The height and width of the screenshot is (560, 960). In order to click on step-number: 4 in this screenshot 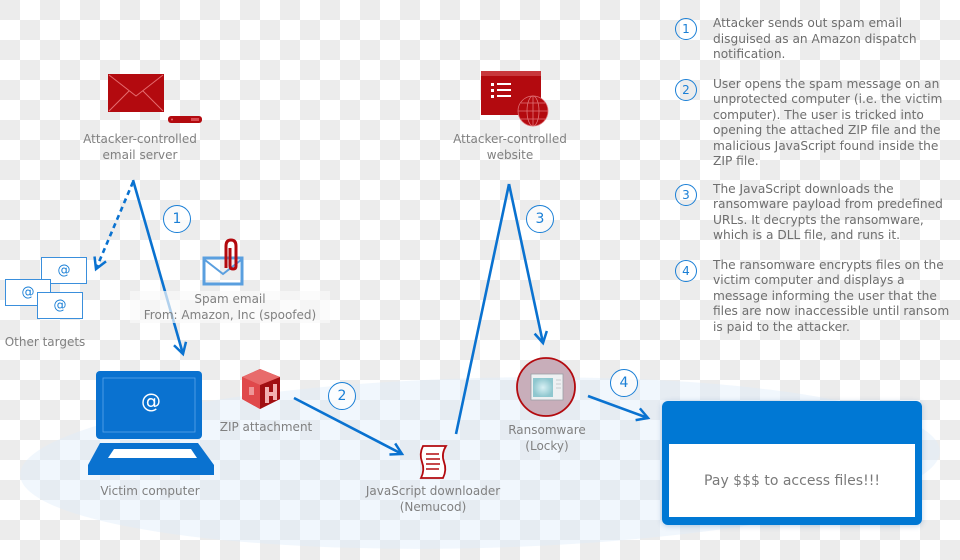, I will do `click(686, 270)`.